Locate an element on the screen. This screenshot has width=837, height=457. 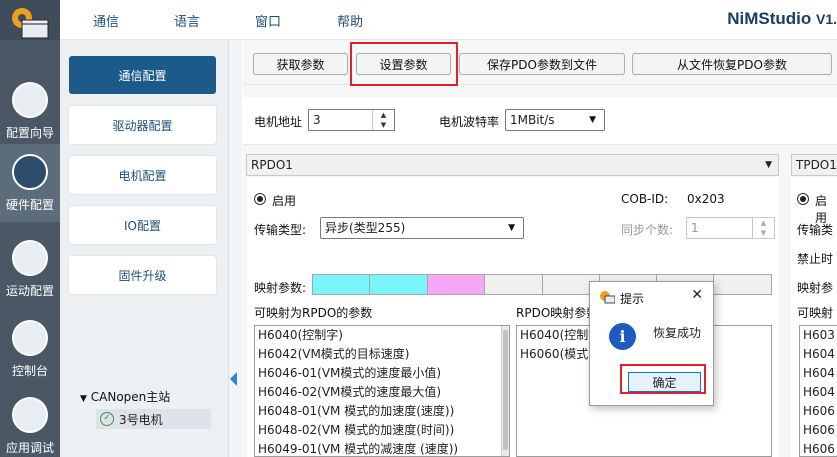
dialog-message: 恢复成功 is located at coordinates (677, 333).